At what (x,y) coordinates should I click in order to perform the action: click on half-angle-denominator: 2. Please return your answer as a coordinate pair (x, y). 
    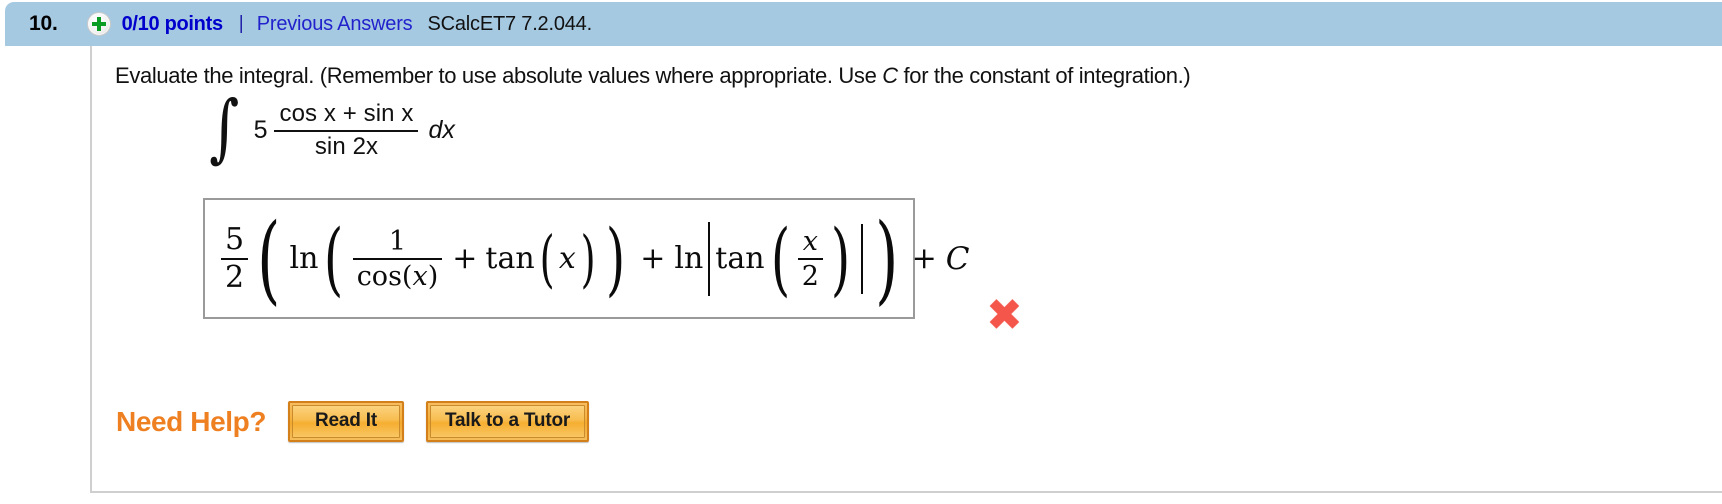
    Looking at the image, I should click on (810, 276).